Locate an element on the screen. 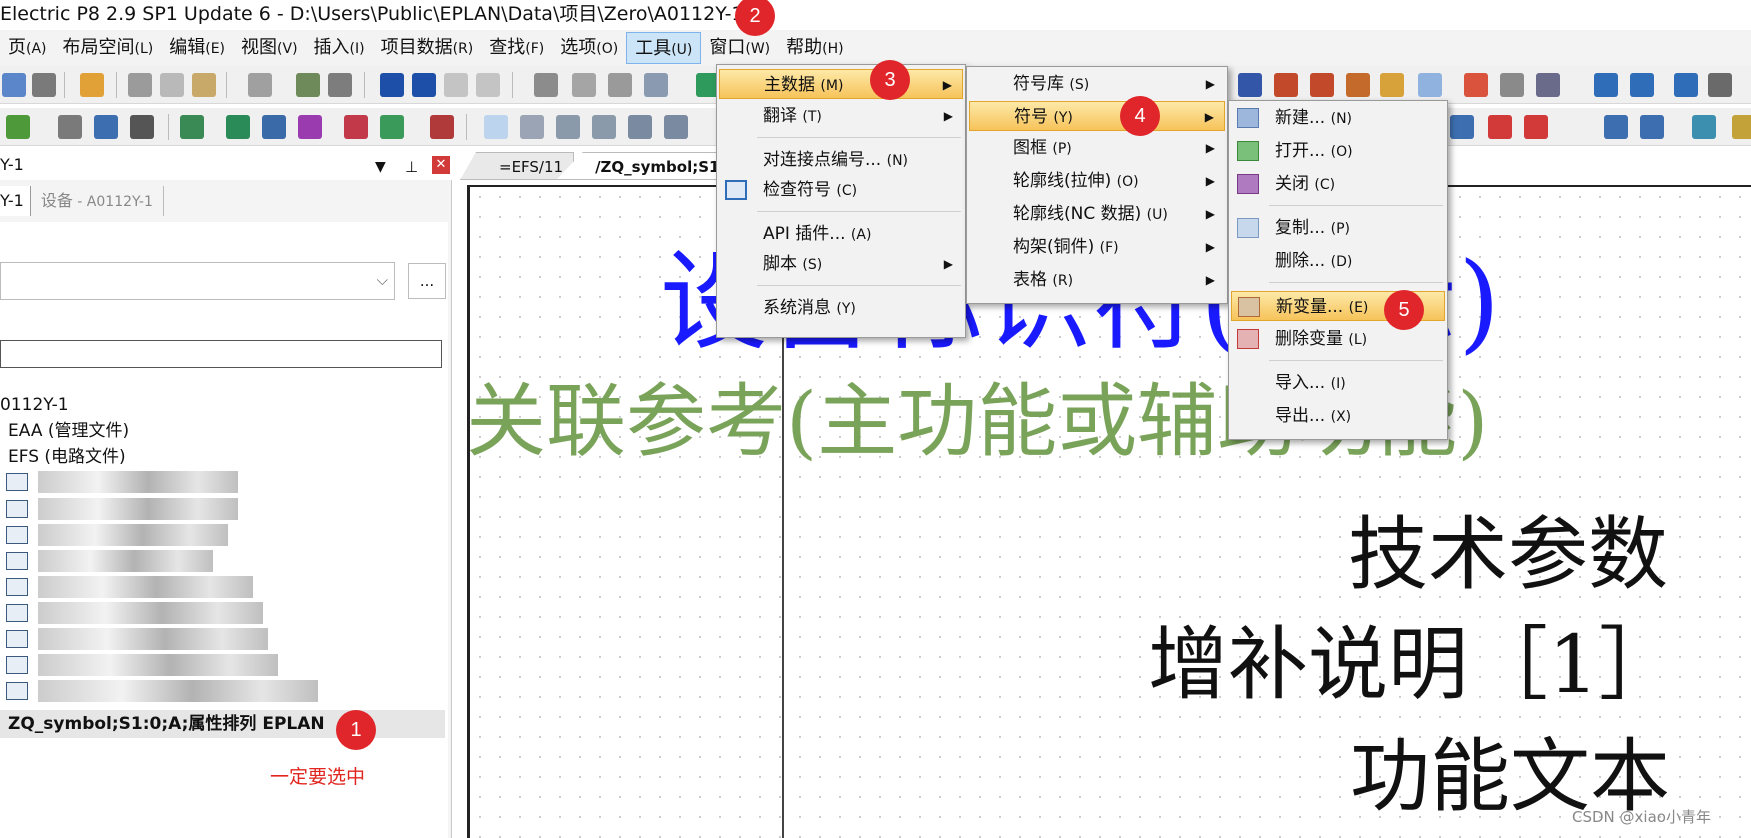 Image resolution: width=1751 pixels, height=838 pixels. bus-icon is located at coordinates (192, 127).